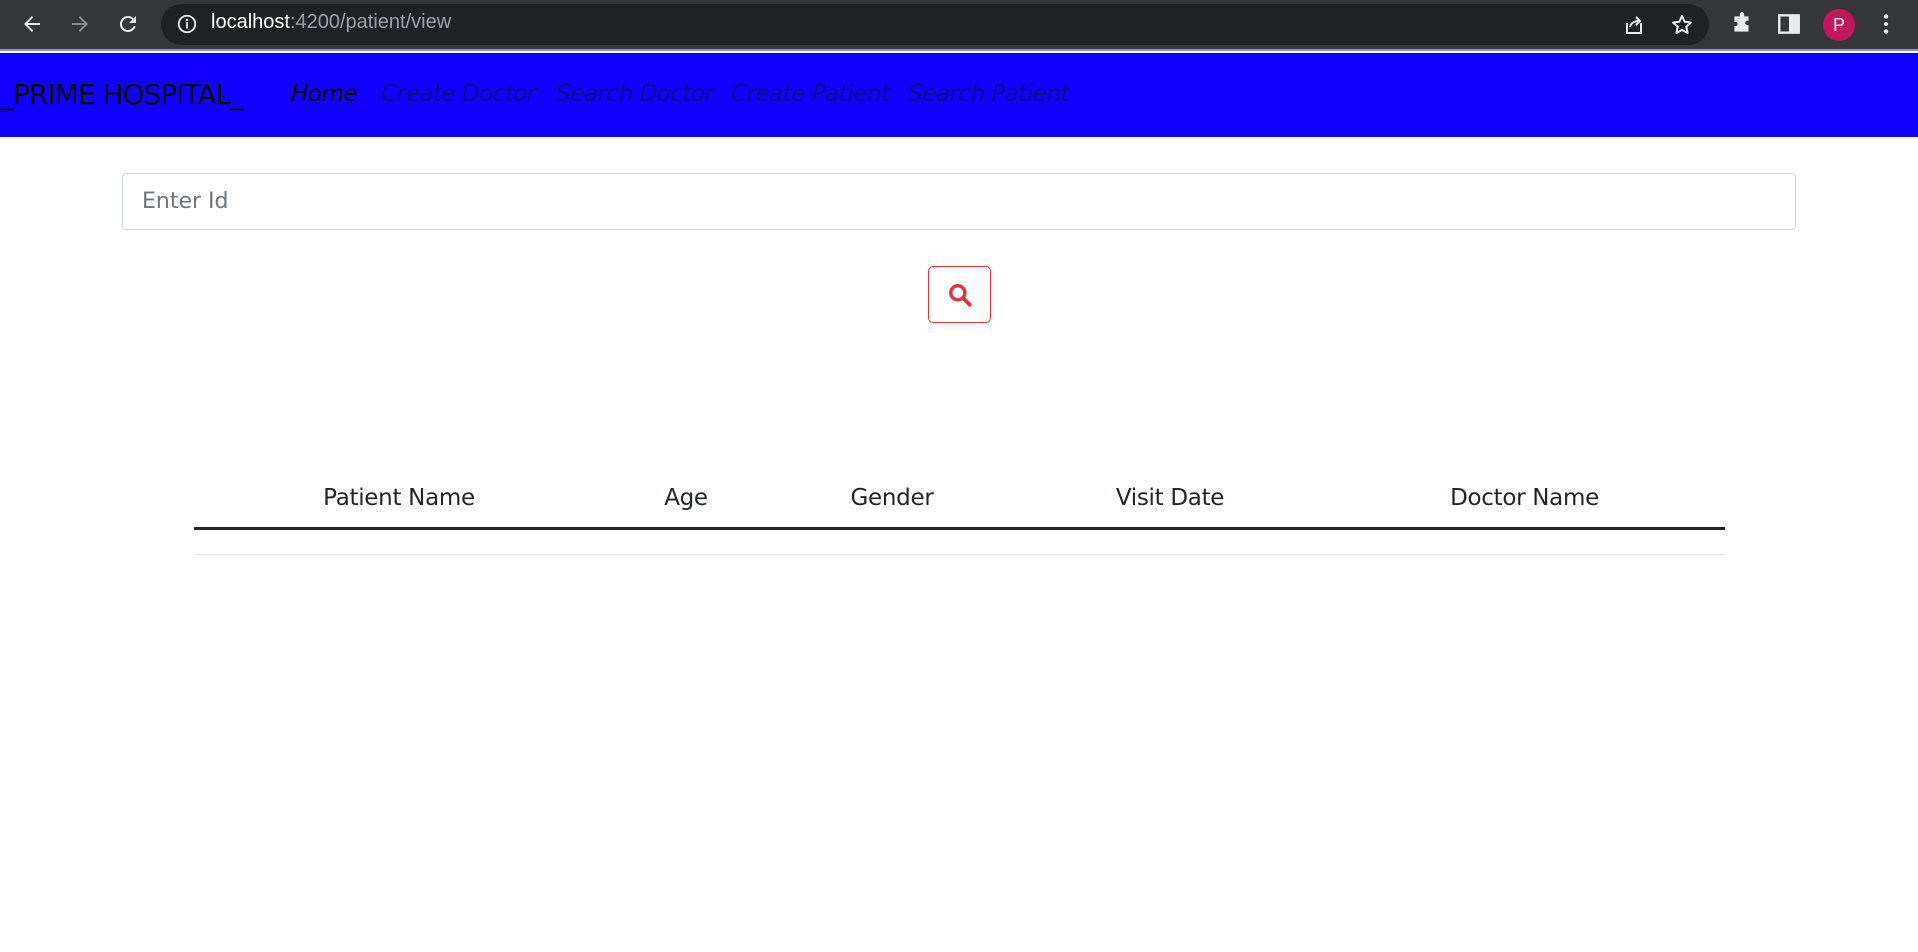 The image size is (1918, 952). Describe the element at coordinates (458, 94) in the screenshot. I see `nav-link-create-doctor: Create Doctor` at that location.